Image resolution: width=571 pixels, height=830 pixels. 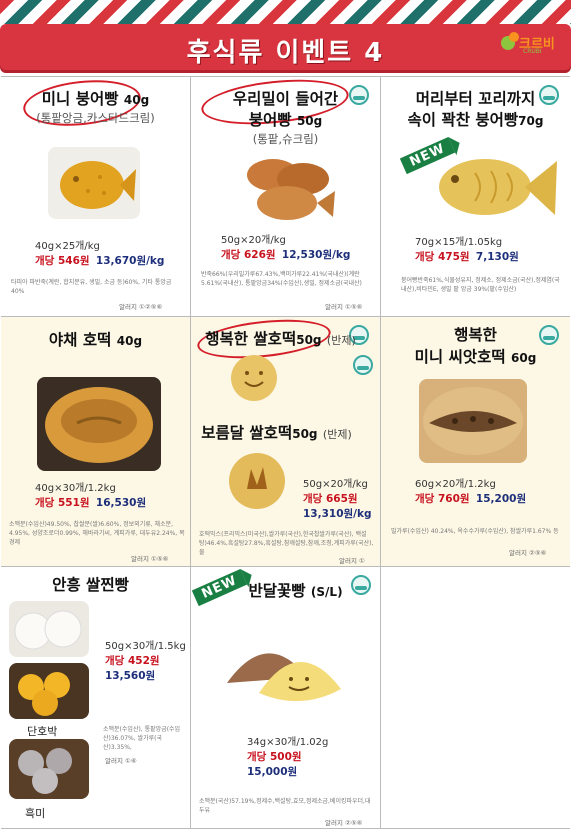 What do you see at coordinates (121, 761) in the screenshot?
I see `allergy-info: 알러지 ①⑥` at bounding box center [121, 761].